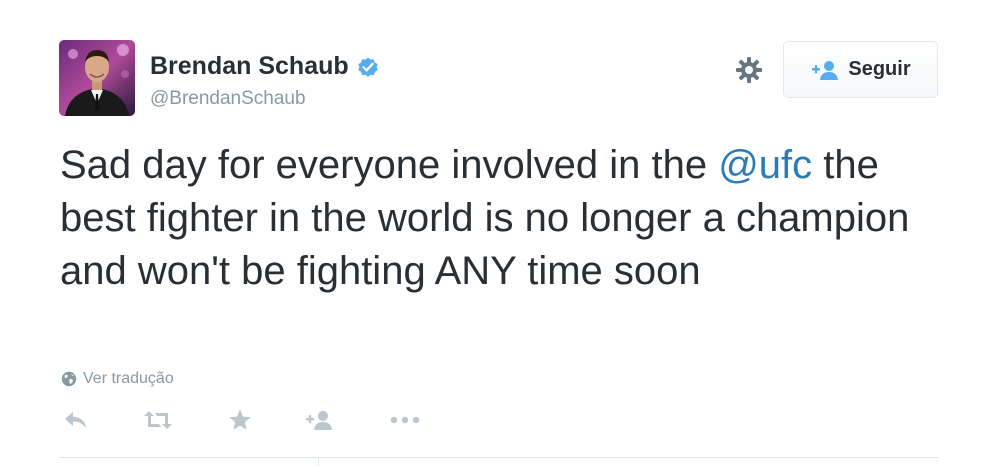 This screenshot has width=1000, height=466. What do you see at coordinates (389, 165) in the screenshot?
I see `tweet-text-part: Sad day for everyone involved in the` at bounding box center [389, 165].